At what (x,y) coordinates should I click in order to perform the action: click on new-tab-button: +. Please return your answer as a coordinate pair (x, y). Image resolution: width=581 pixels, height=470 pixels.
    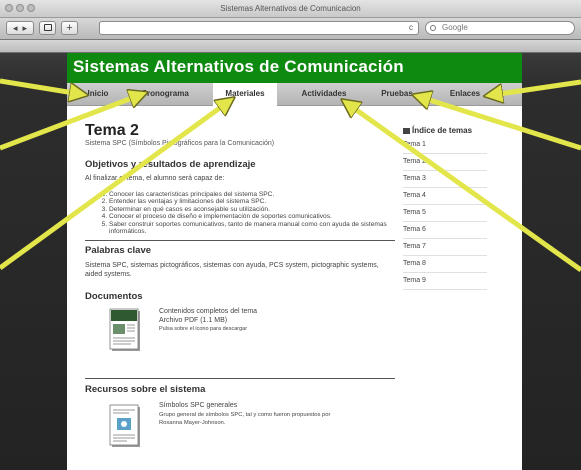
    Looking at the image, I should click on (69, 28).